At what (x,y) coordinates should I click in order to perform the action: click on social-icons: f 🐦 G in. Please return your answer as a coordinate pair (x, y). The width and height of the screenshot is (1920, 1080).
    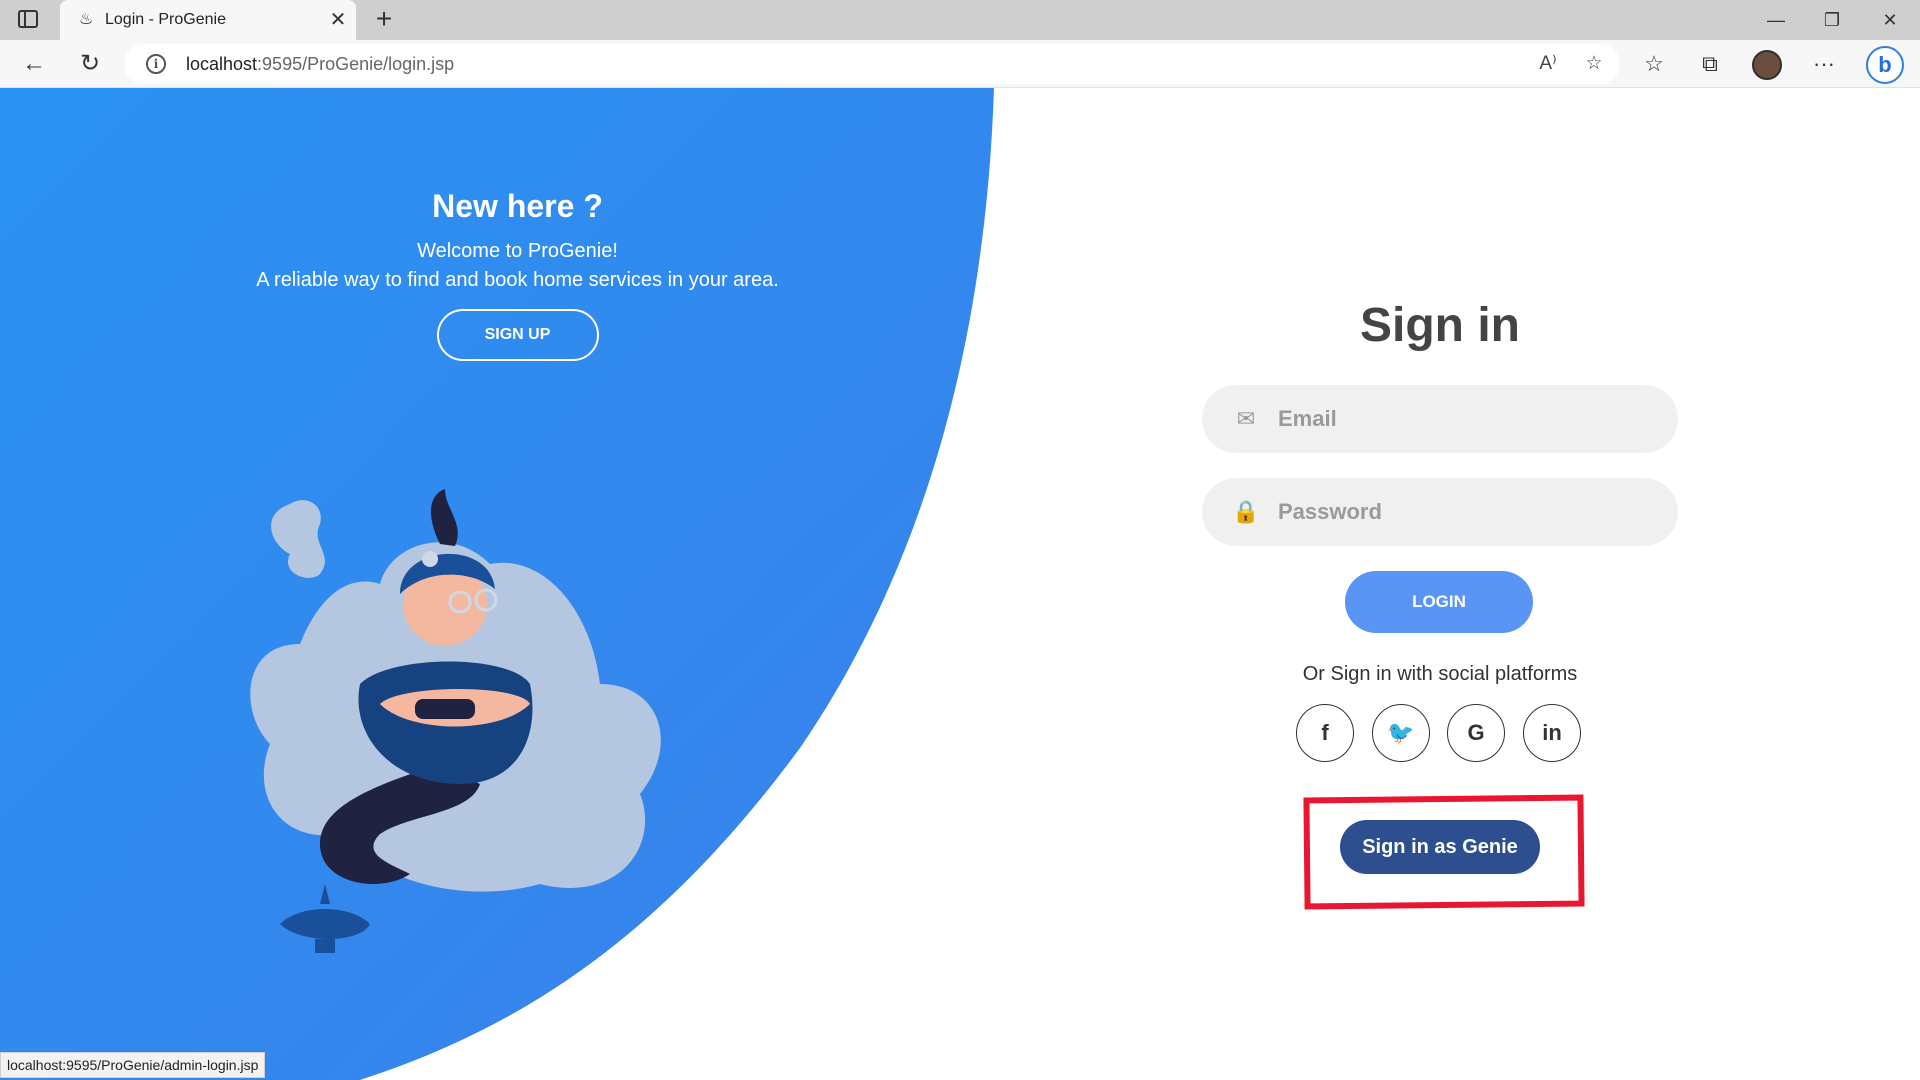
    Looking at the image, I should click on (1441, 733).